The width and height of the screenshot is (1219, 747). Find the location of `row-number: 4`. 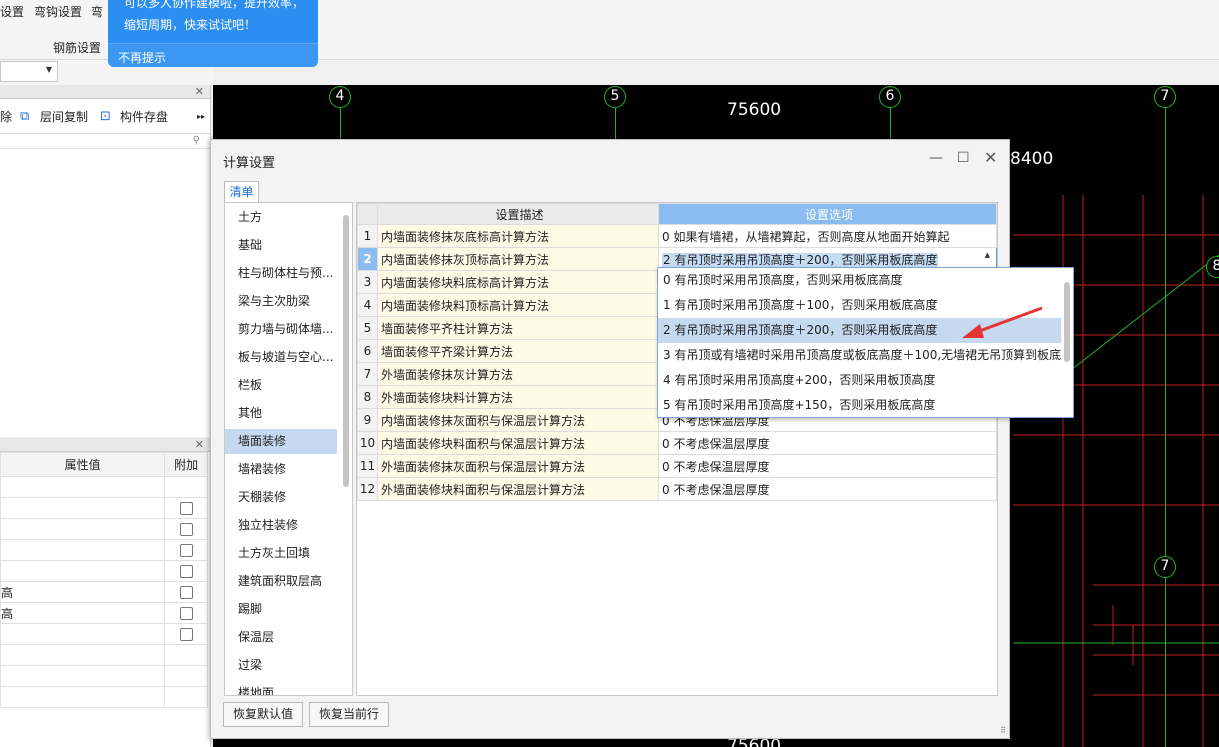

row-number: 4 is located at coordinates (367, 305).